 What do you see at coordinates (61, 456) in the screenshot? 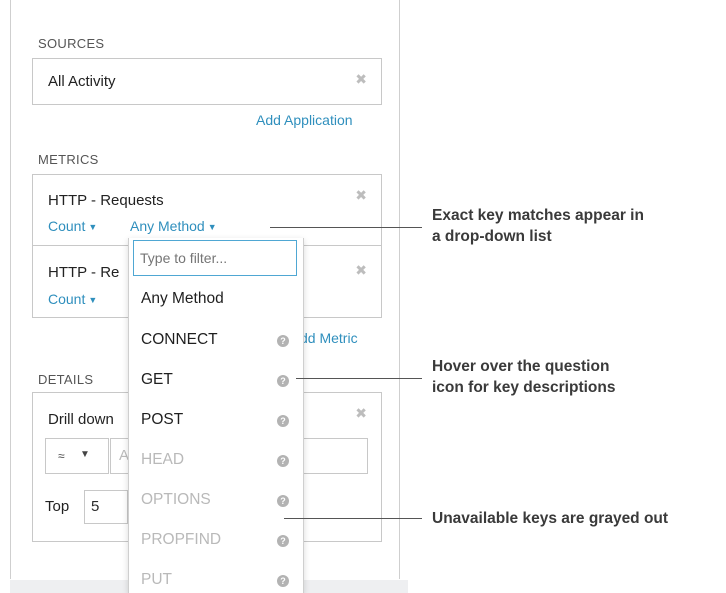
I see `operator-value: ≈` at bounding box center [61, 456].